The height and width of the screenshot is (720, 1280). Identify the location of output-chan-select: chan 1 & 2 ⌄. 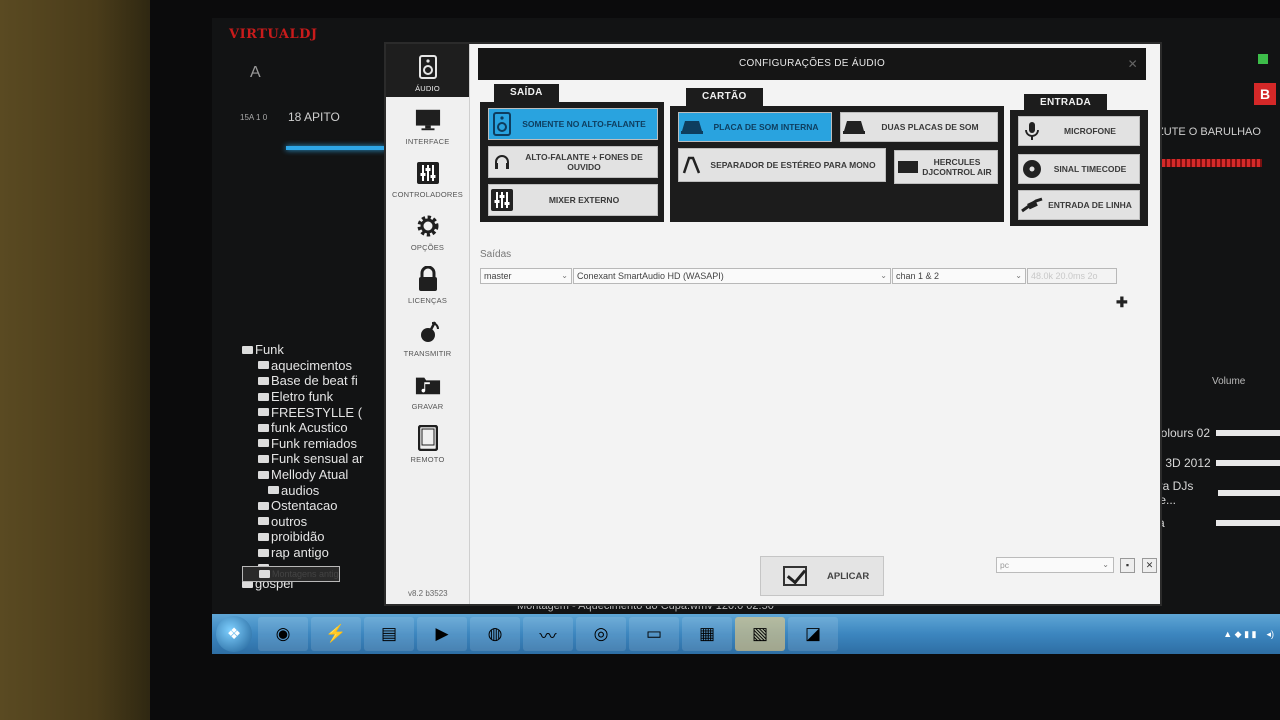
(959, 276).